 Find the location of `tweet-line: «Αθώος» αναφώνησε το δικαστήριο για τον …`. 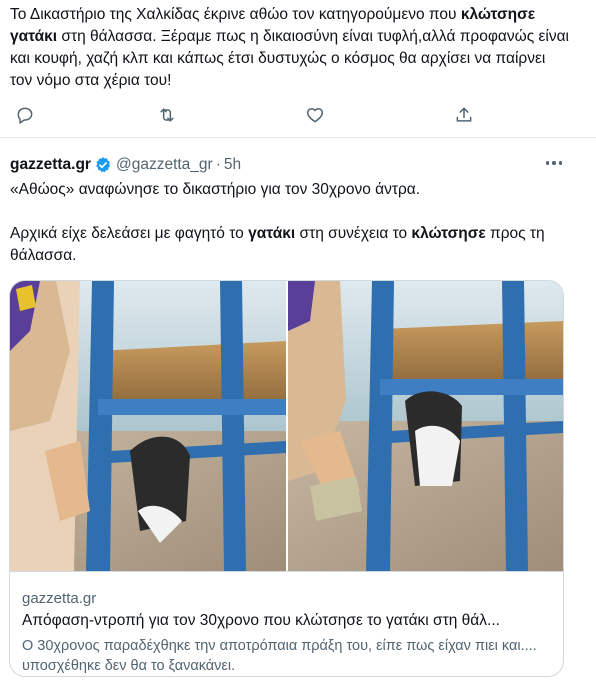

tweet-line: «Αθώος» αναφώνησε το δικαστήριο για τον … is located at coordinates (215, 189).